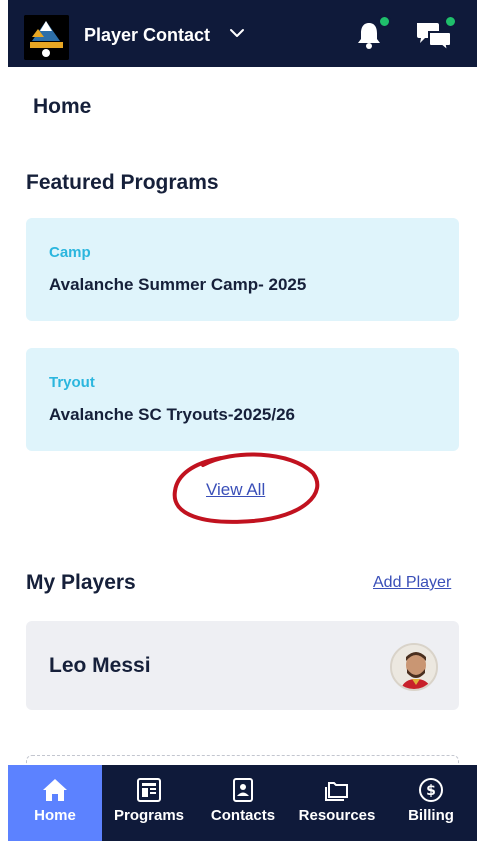 The image size is (483, 847). I want to click on home-icon, so click(55, 790).